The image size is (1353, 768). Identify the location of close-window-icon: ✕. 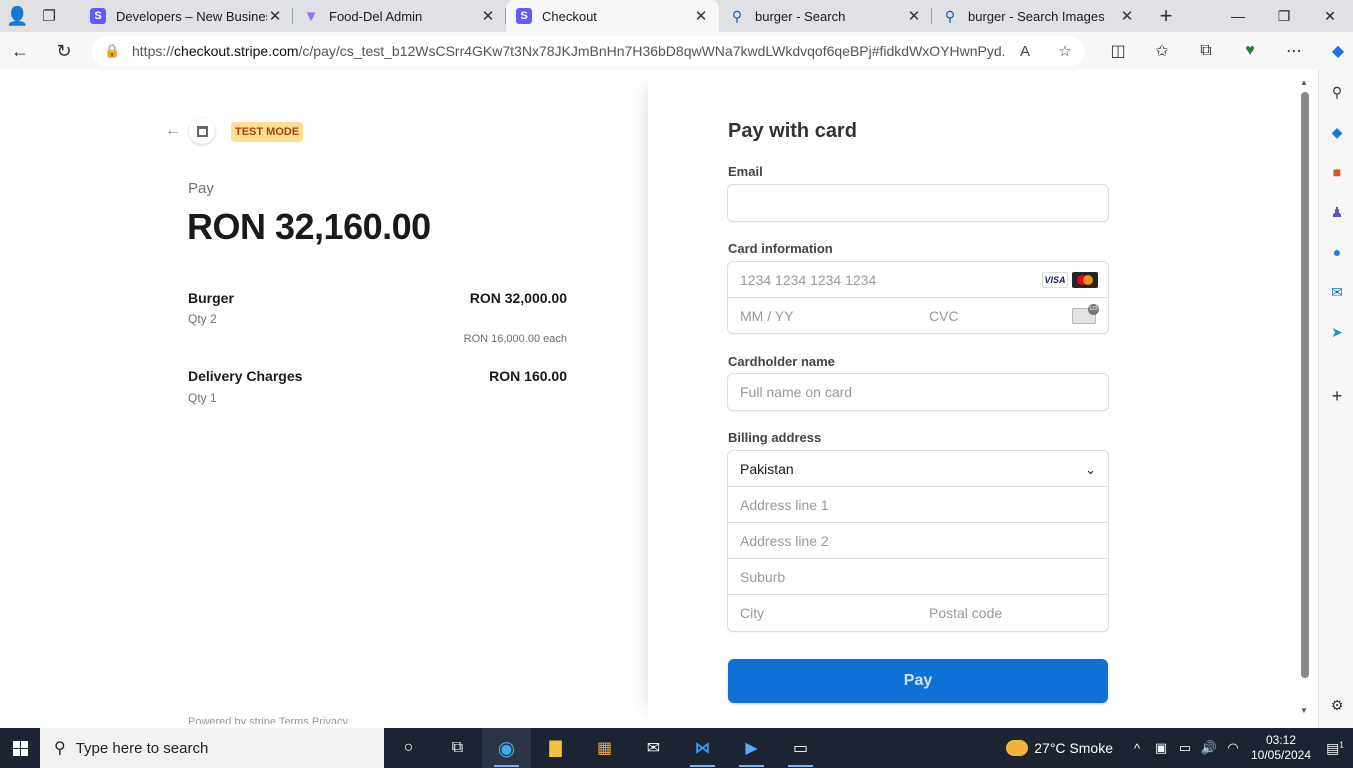
(1330, 16).